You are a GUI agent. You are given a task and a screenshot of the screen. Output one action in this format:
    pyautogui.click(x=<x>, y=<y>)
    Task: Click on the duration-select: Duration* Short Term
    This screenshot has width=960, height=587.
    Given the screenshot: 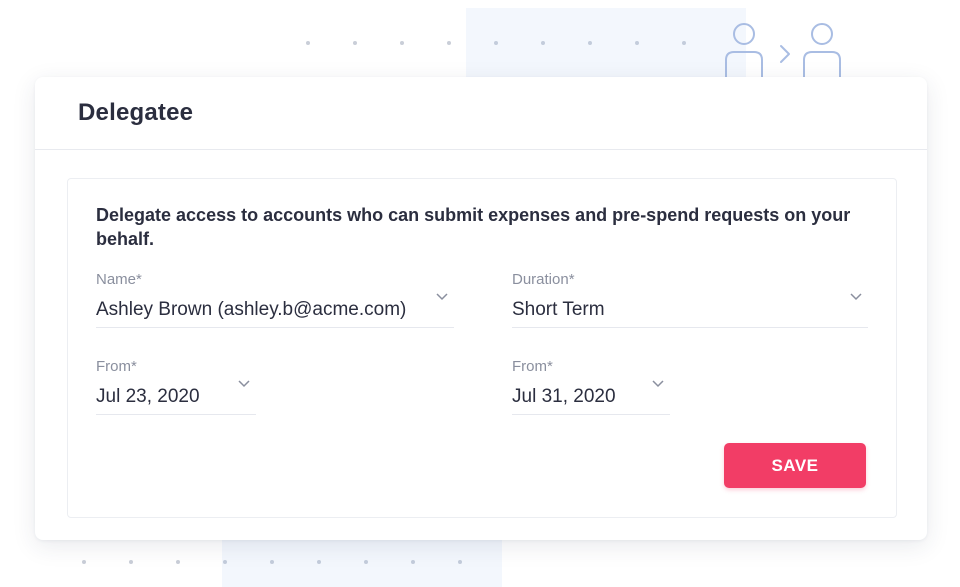 What is the action you would take?
    pyautogui.click(x=690, y=299)
    